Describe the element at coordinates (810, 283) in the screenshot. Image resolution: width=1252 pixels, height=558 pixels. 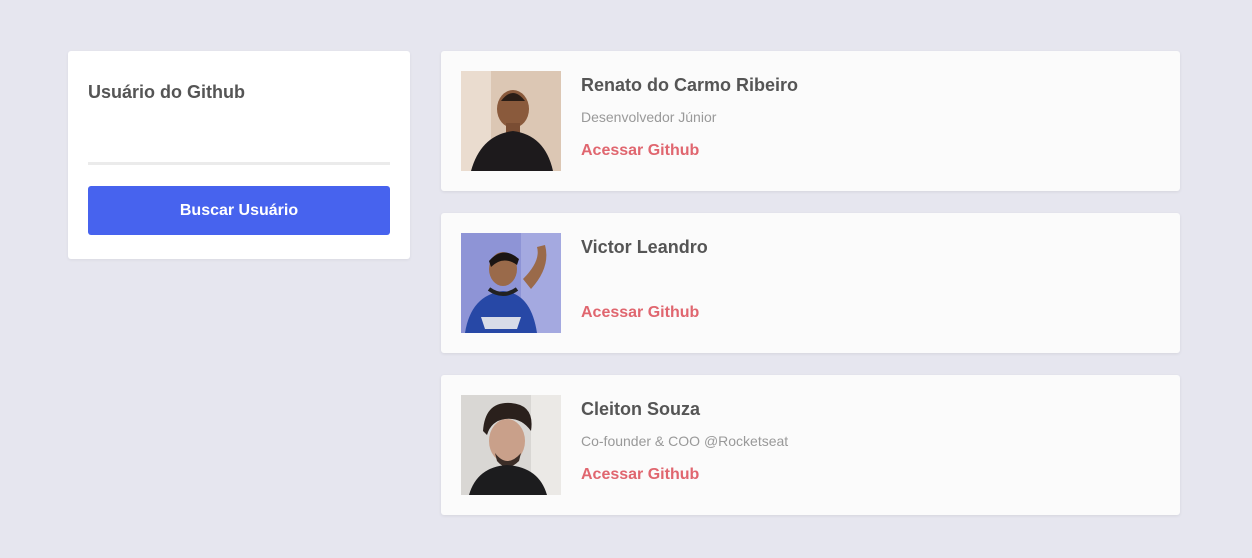
I see `user-card: Victor Leandro Acessar Github` at that location.